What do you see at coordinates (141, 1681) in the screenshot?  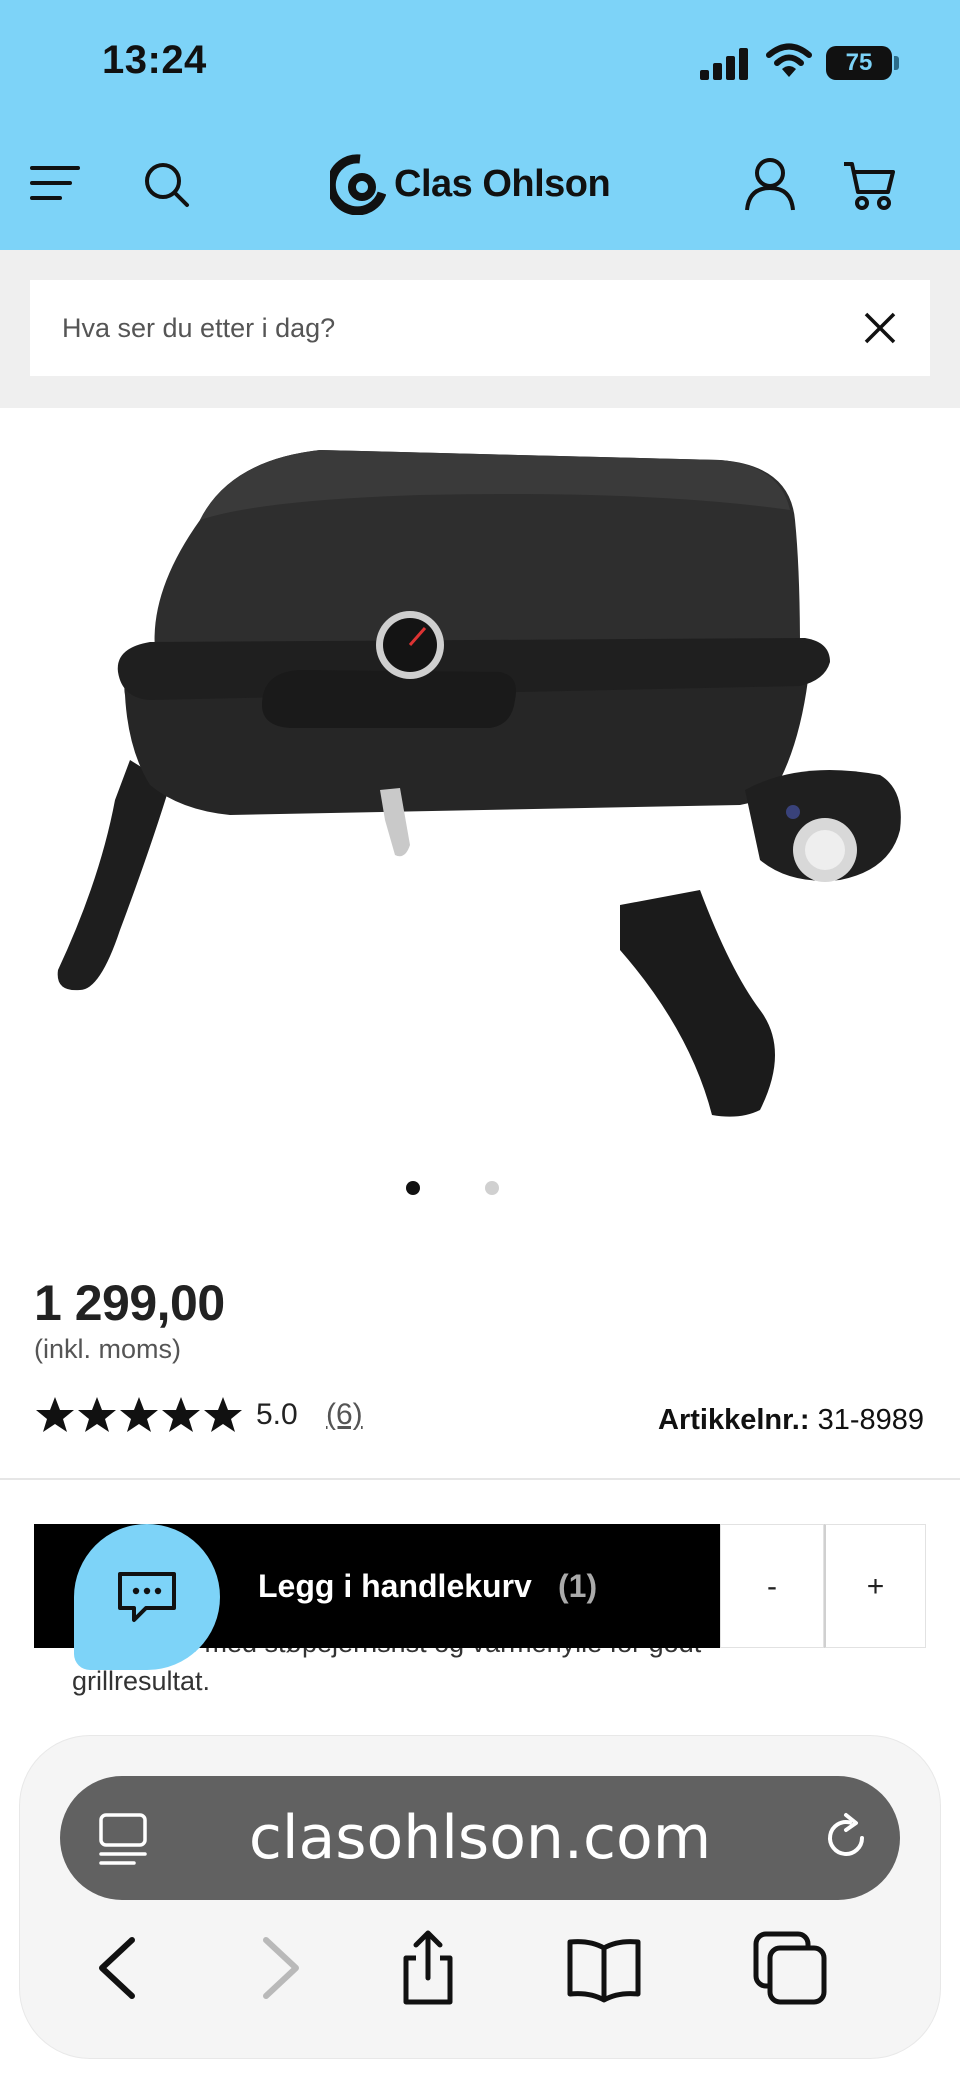 I see `description-line: grillresultat.` at bounding box center [141, 1681].